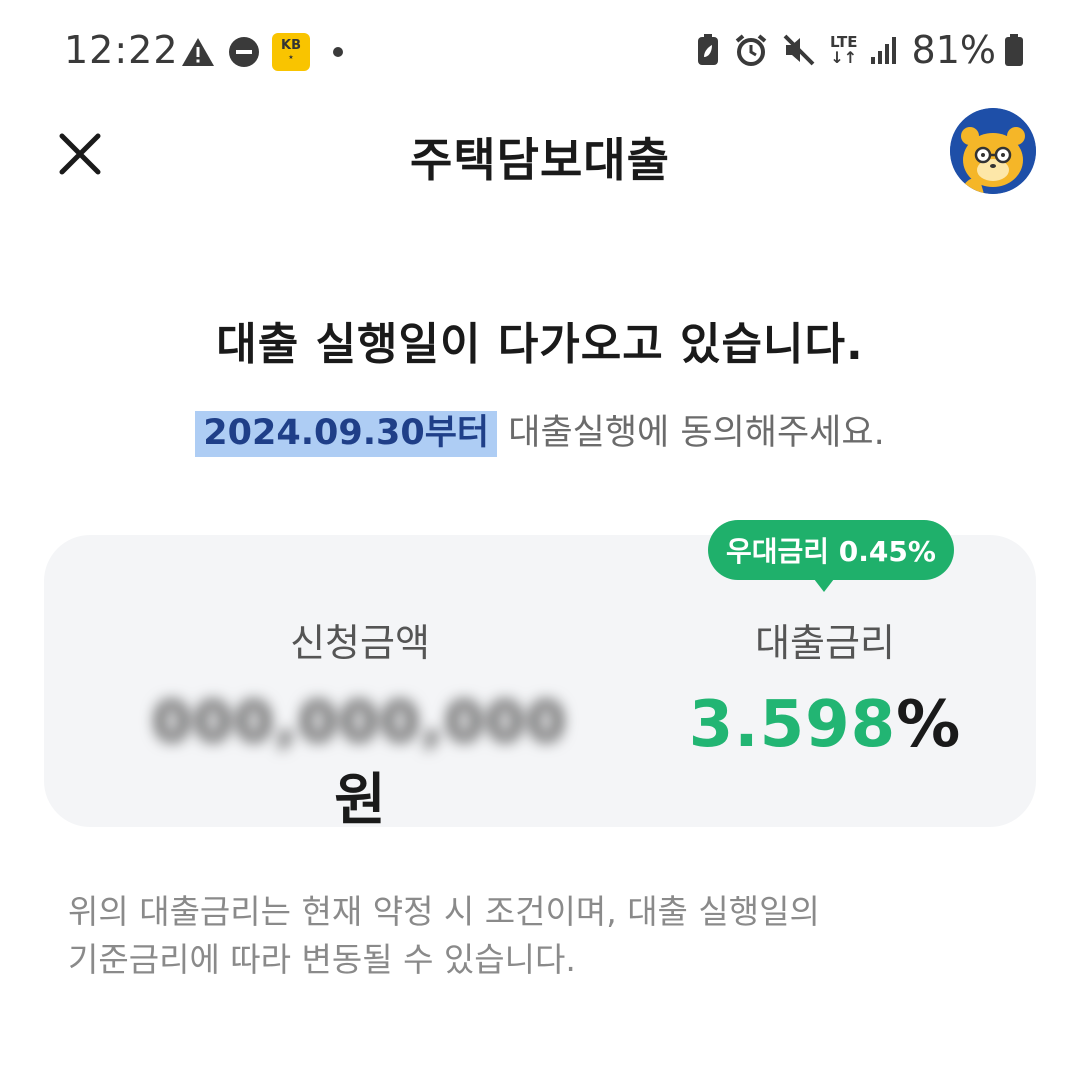 The width and height of the screenshot is (1080, 1091). I want to click on alarm-icon, so click(751, 50).